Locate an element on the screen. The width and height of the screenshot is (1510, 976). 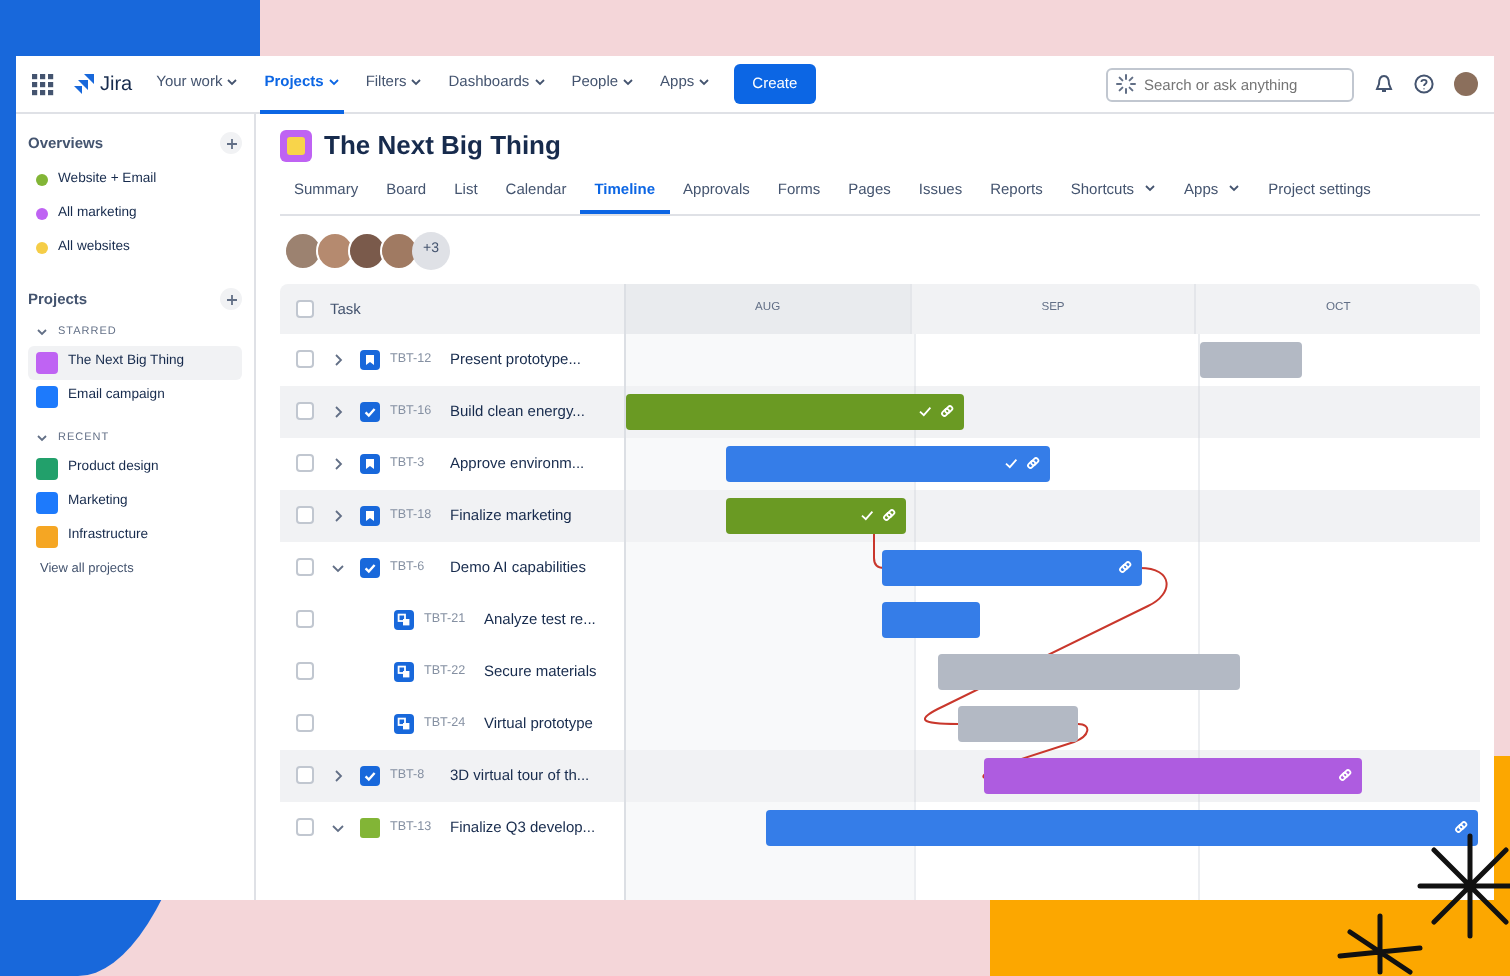
logo-text: Jira is located at coordinates (116, 84).